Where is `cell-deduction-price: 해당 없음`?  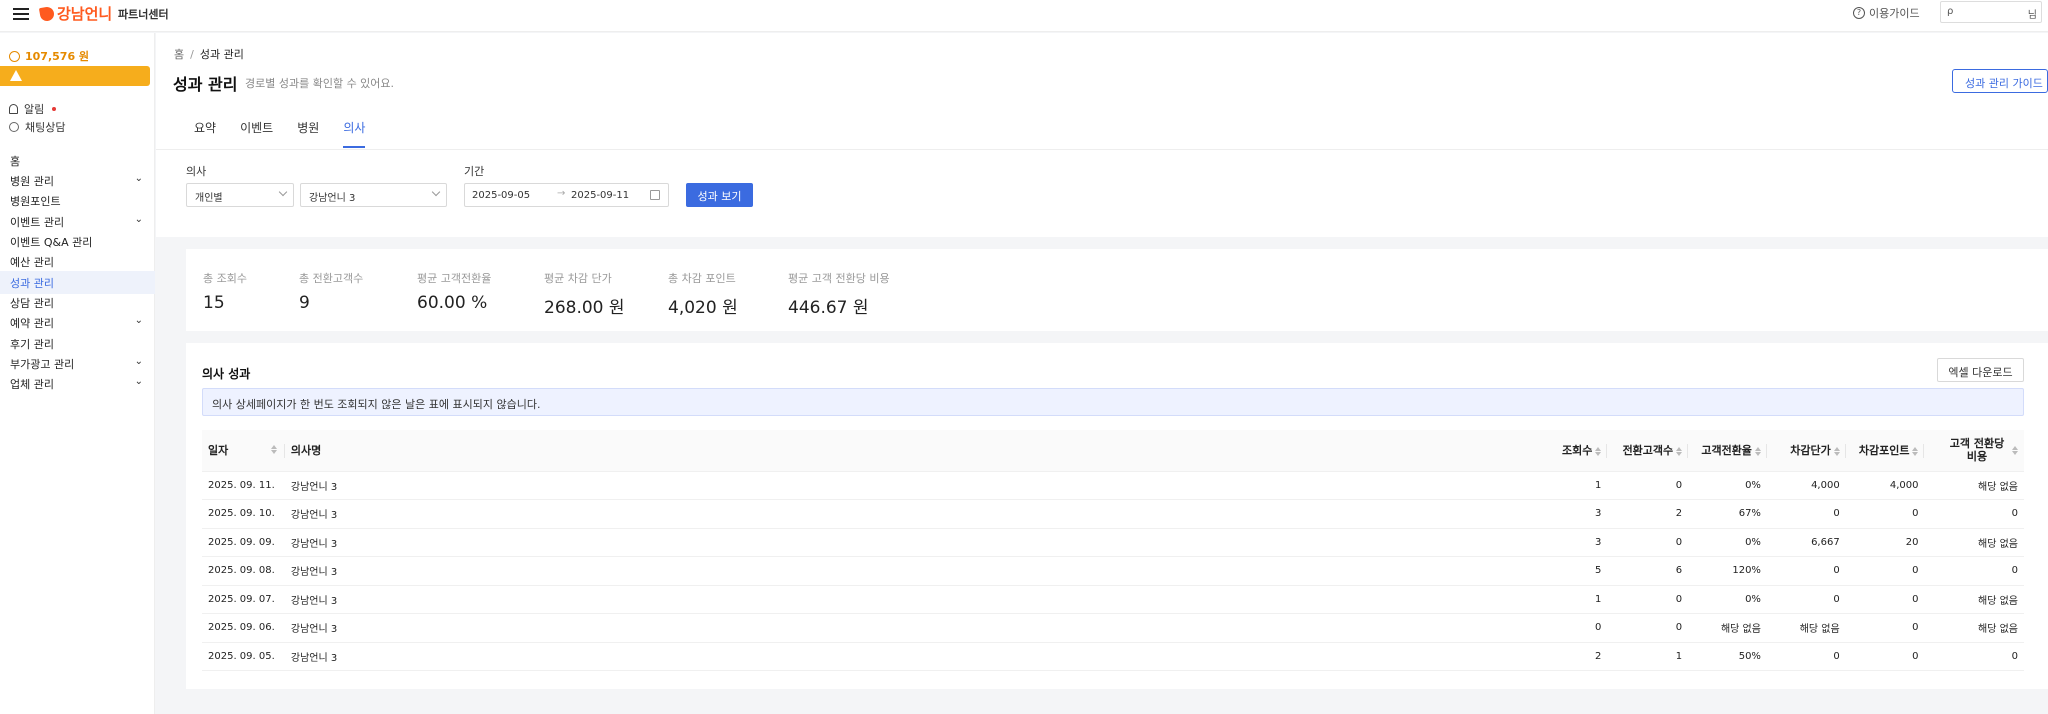 cell-deduction-price: 해당 없음 is located at coordinates (1806, 628).